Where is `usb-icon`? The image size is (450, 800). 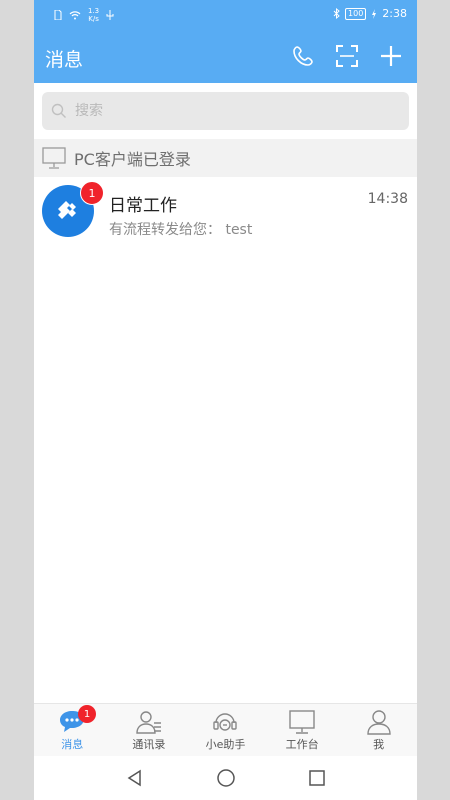 usb-icon is located at coordinates (110, 14).